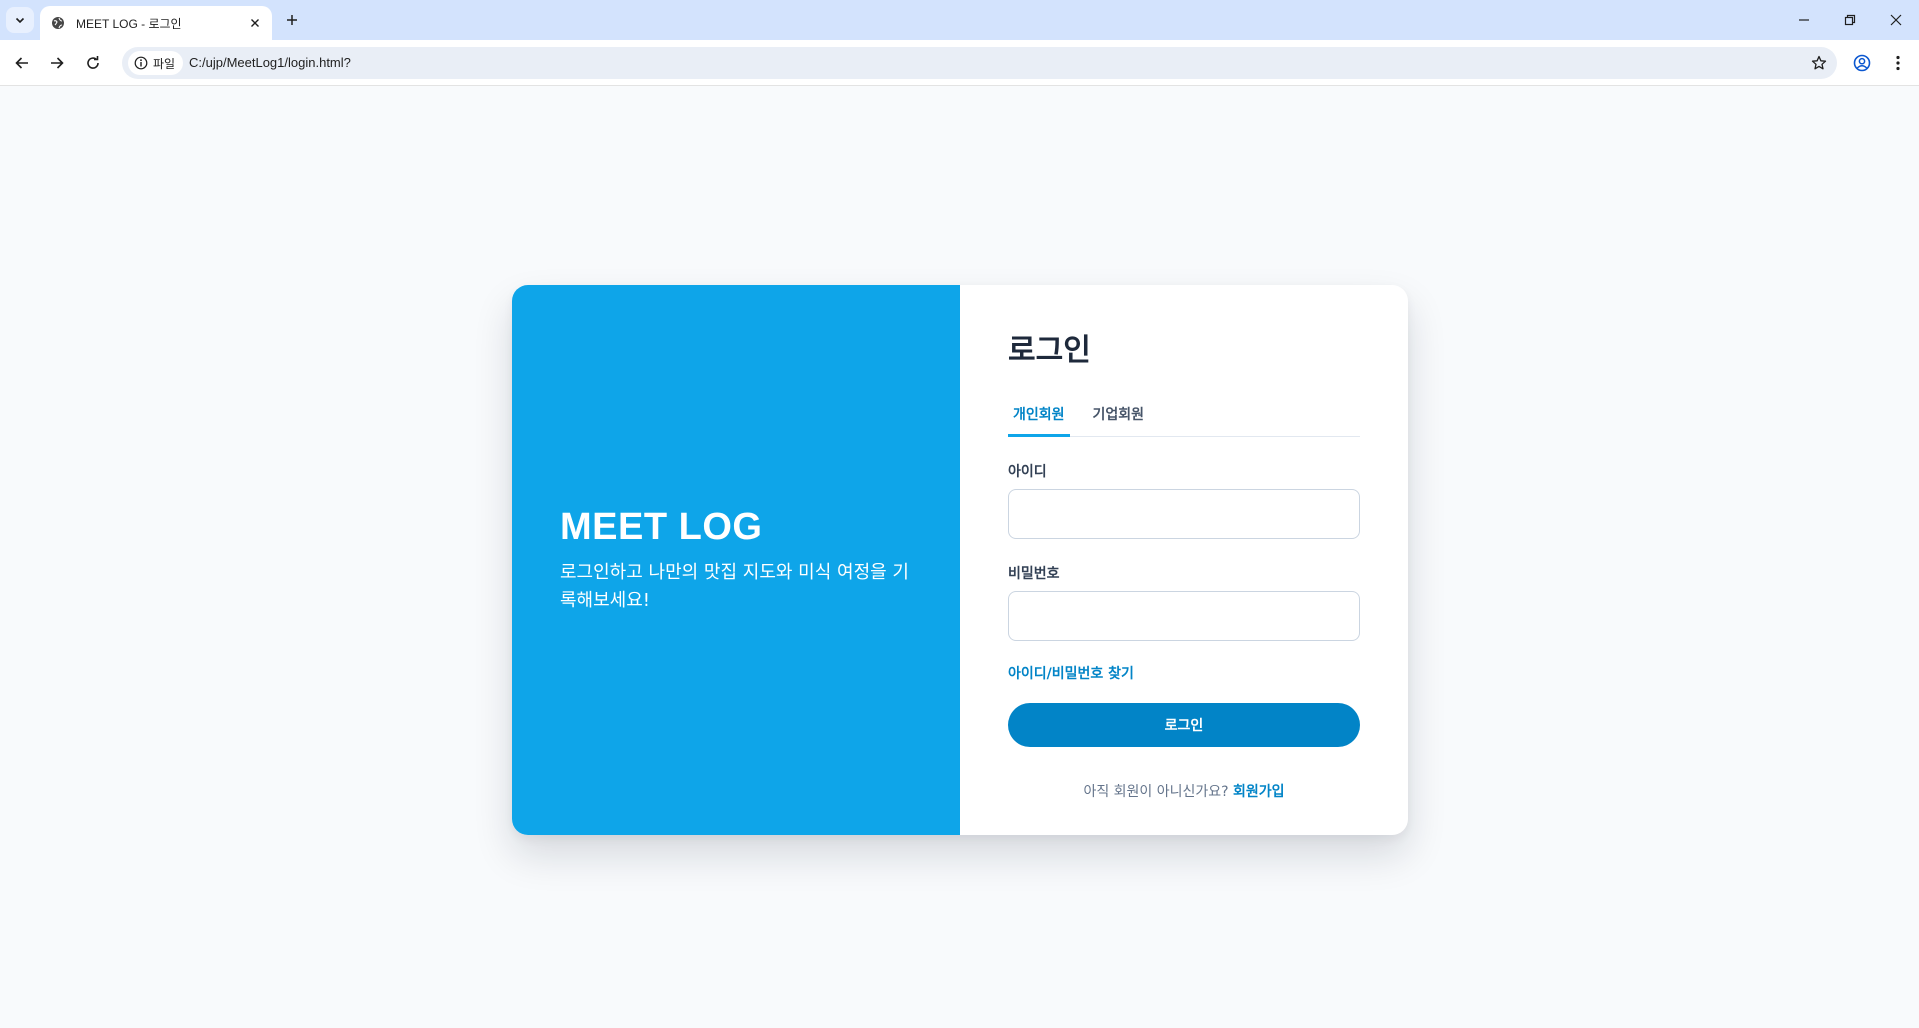  What do you see at coordinates (1071, 673) in the screenshot?
I see `find-id-password-link: 아이디/비밀번호 찾기` at bounding box center [1071, 673].